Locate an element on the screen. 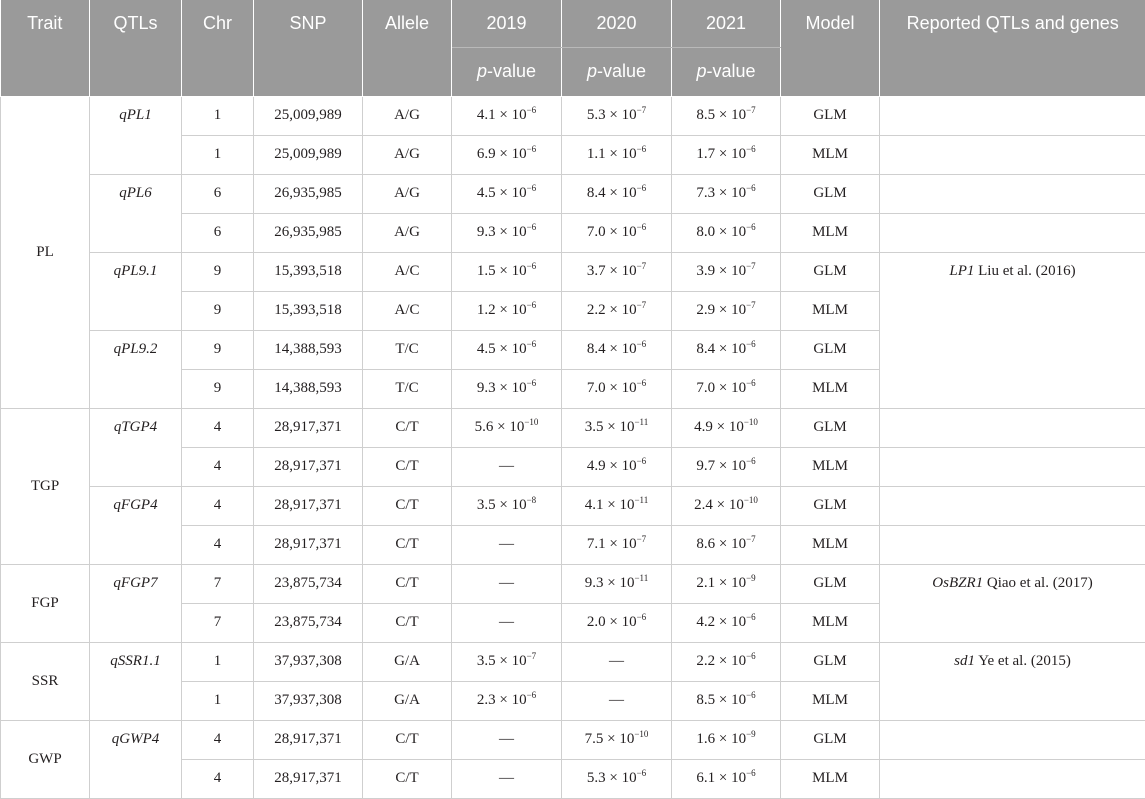 The image size is (1145, 799). snp-cell: 26,935,985 is located at coordinates (308, 193).